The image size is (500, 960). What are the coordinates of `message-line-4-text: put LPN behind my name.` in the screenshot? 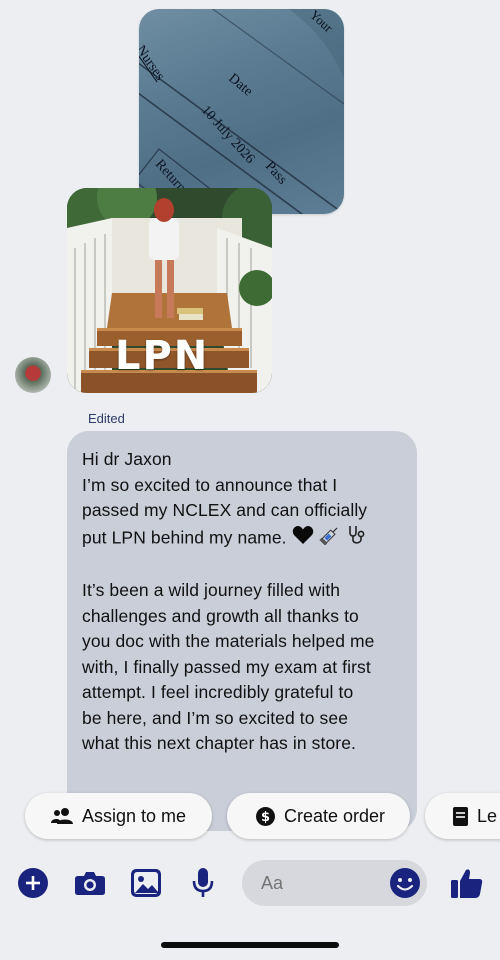 It's located at (184, 536).